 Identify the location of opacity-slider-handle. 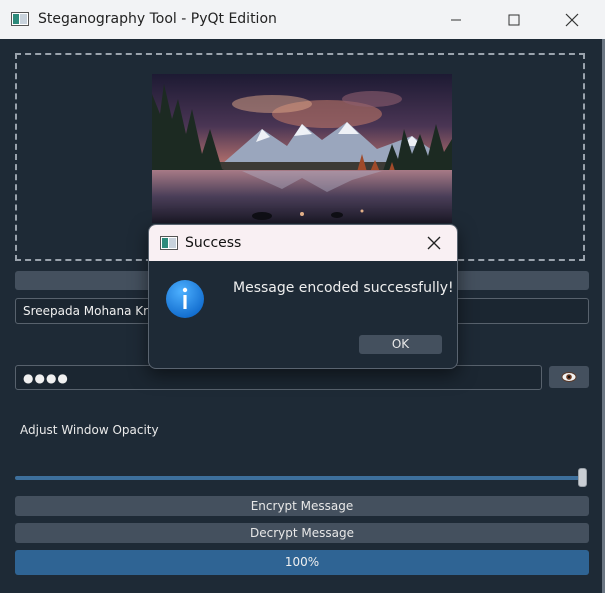
(582, 477).